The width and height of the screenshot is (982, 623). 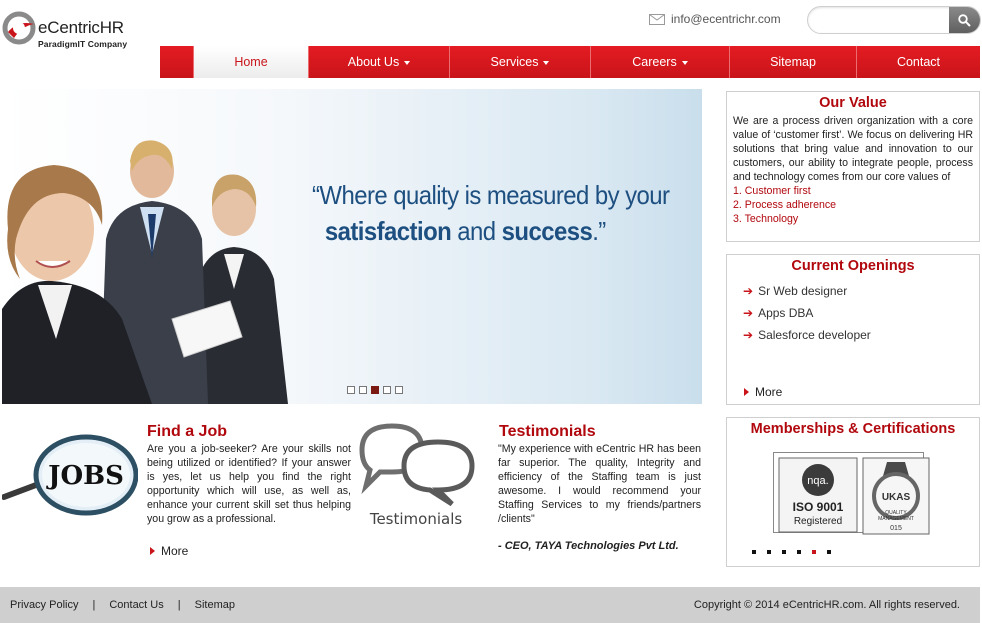 I want to click on our-value-item: 1. Customer first, so click(x=772, y=191).